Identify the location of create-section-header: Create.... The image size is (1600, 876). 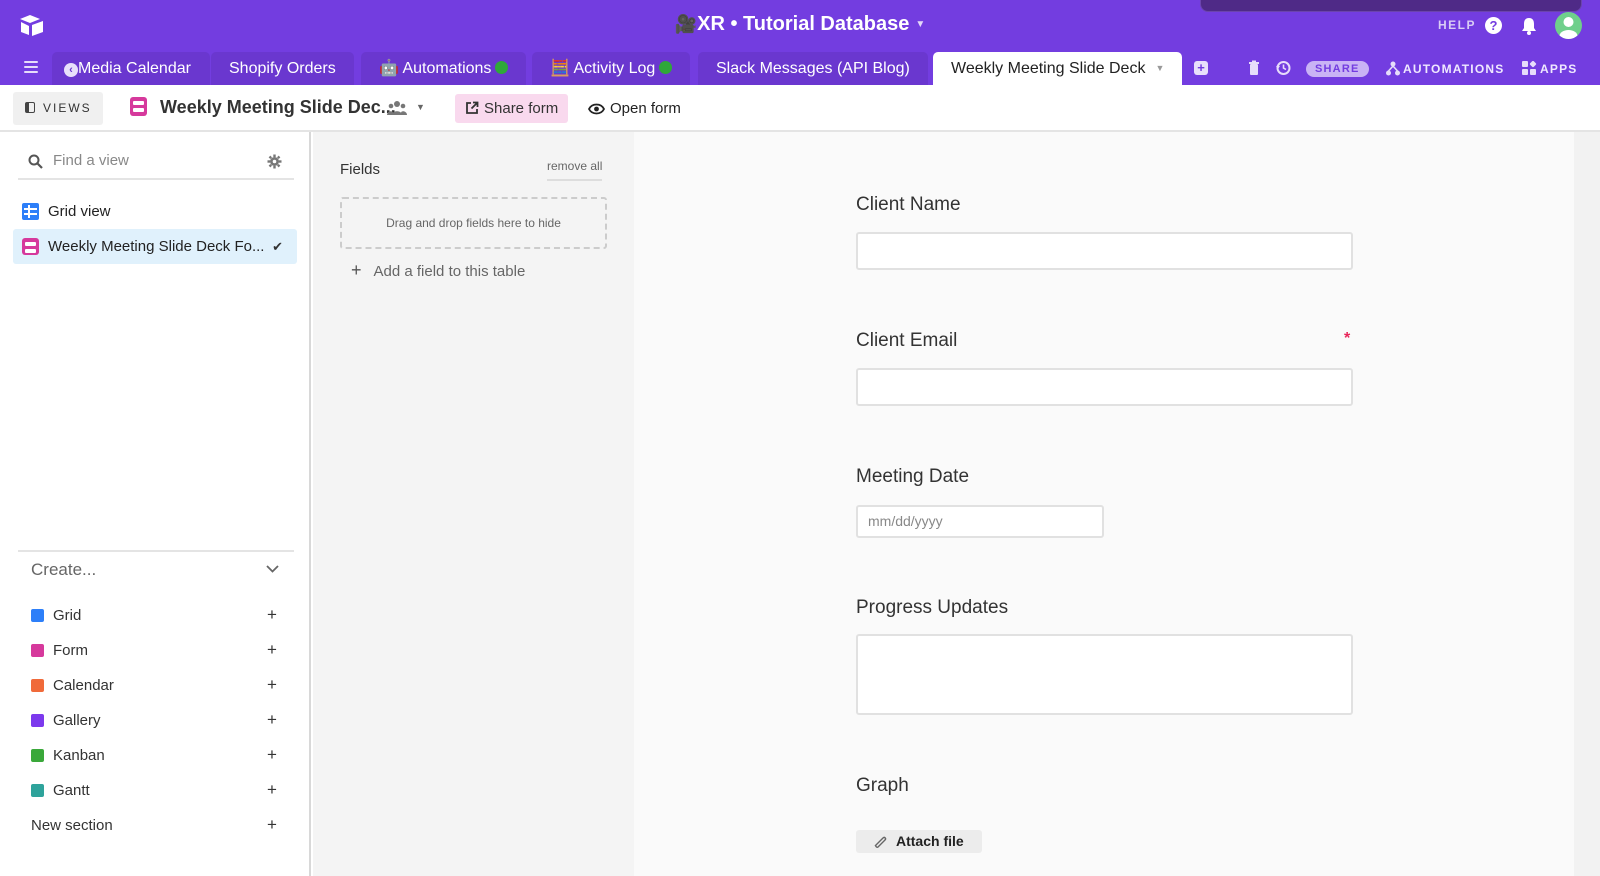
(63, 570).